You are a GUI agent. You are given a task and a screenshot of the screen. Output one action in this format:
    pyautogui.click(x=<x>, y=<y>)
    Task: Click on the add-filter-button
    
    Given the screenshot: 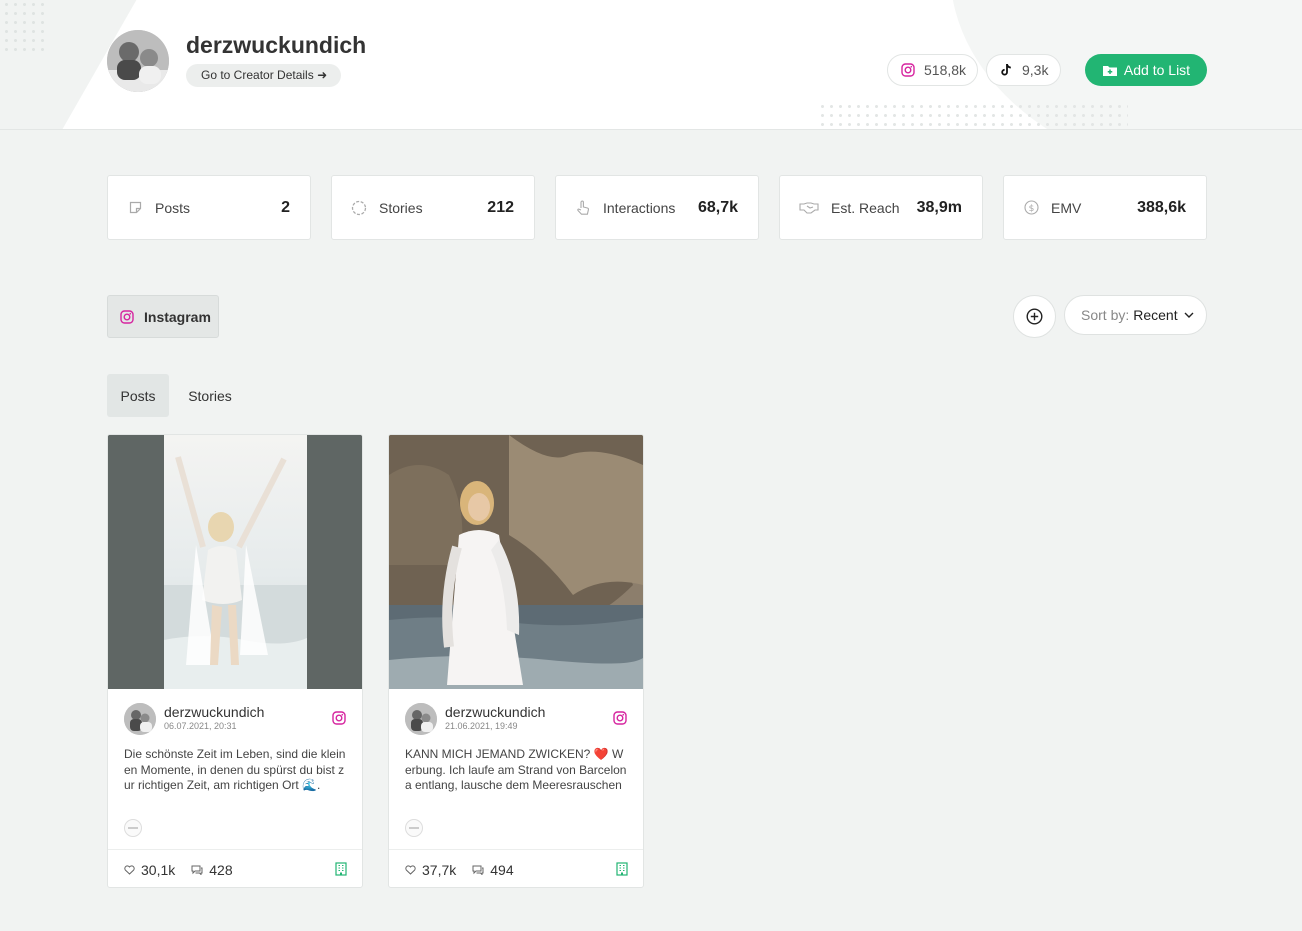 What is the action you would take?
    pyautogui.click(x=1034, y=316)
    